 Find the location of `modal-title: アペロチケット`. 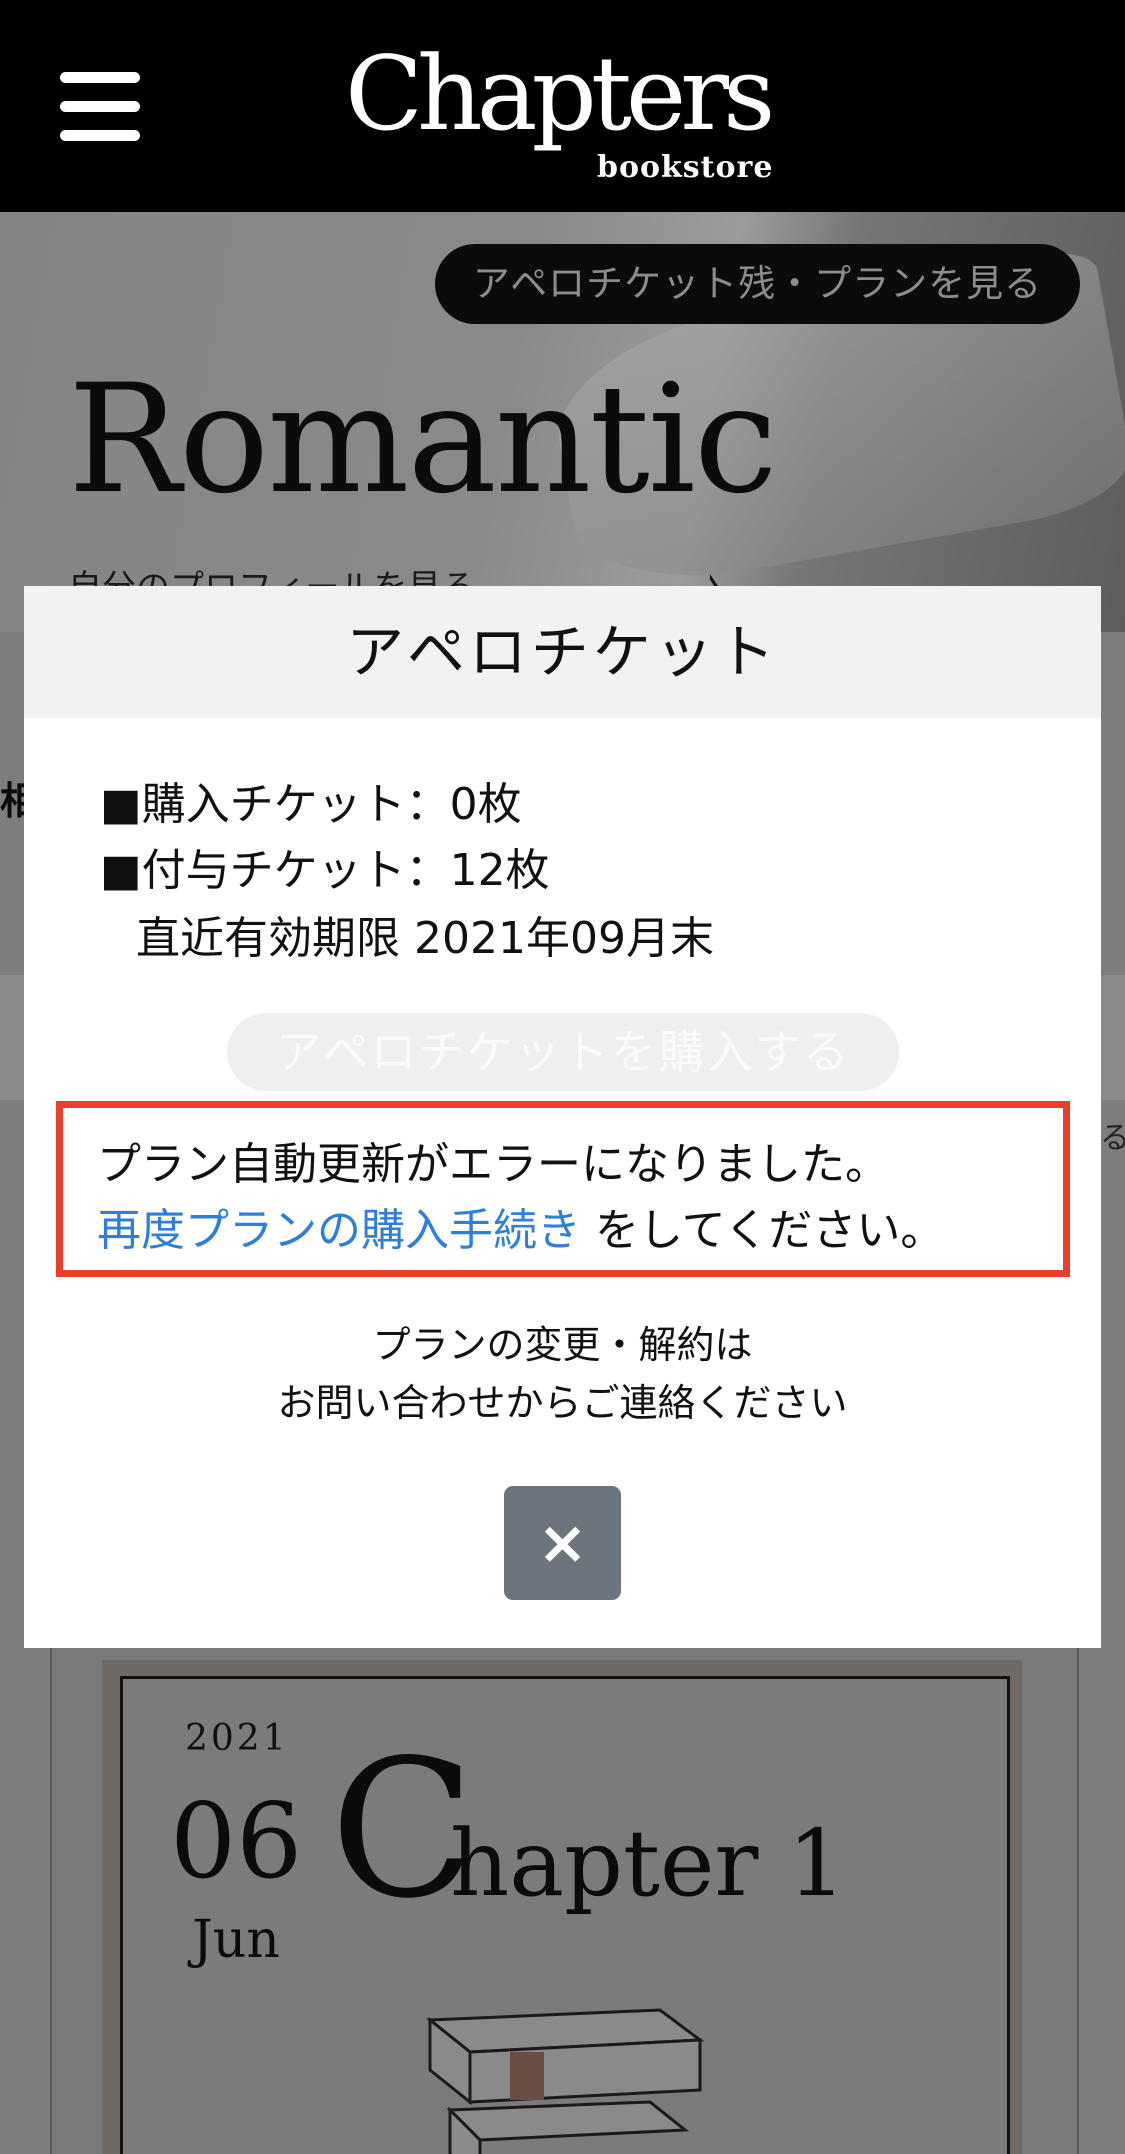

modal-title: アペロチケット is located at coordinates (562, 652).